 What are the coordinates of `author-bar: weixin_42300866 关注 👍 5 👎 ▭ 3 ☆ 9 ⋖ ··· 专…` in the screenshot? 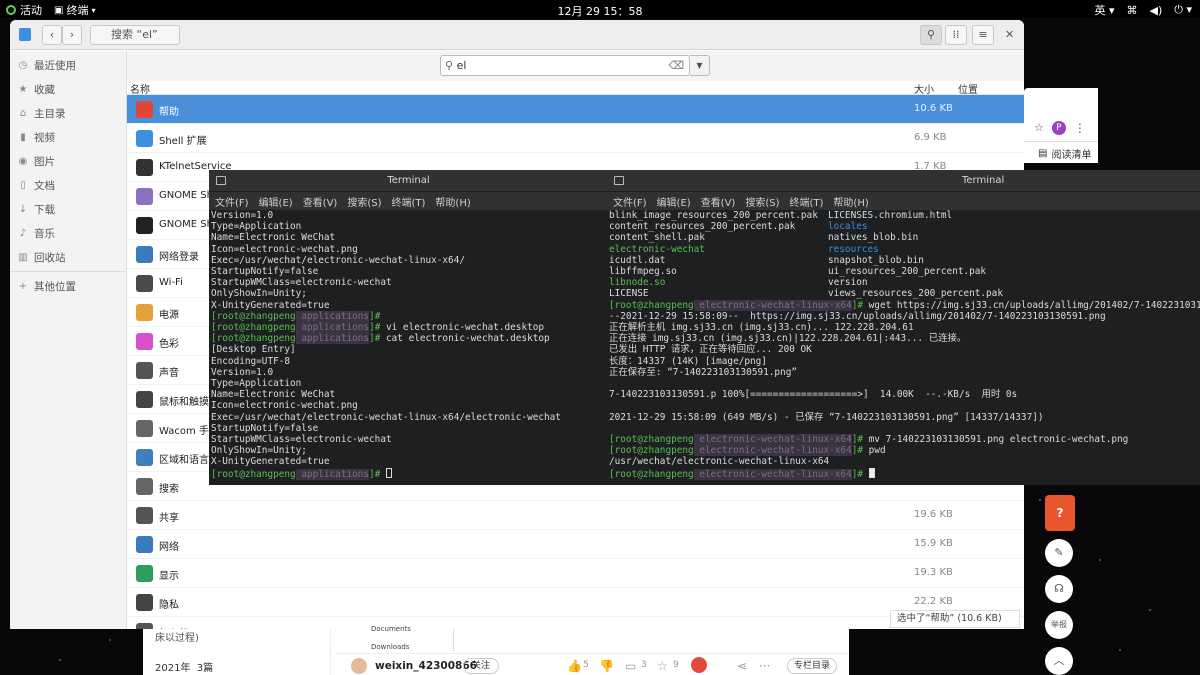 It's located at (592, 664).